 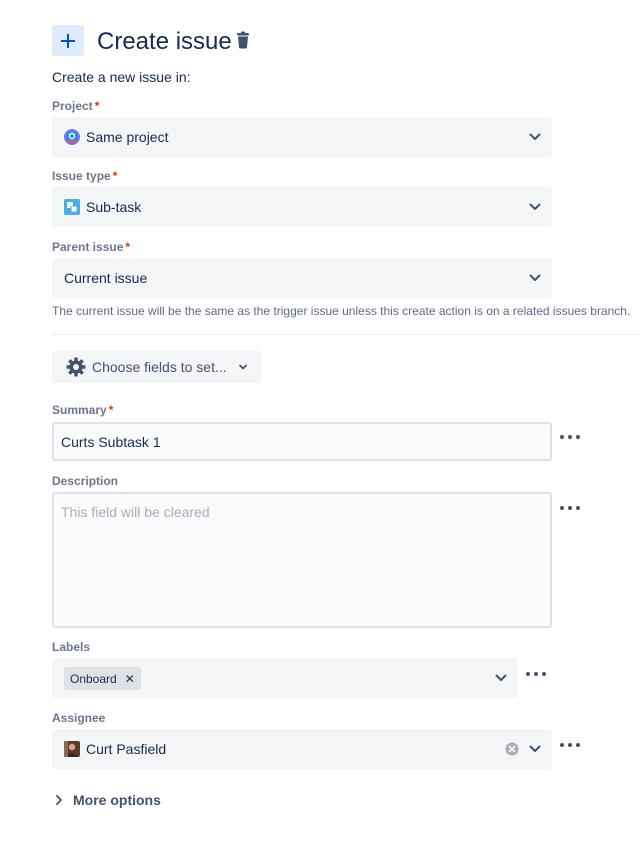 What do you see at coordinates (72, 137) in the screenshot?
I see `project-avatar-icon` at bounding box center [72, 137].